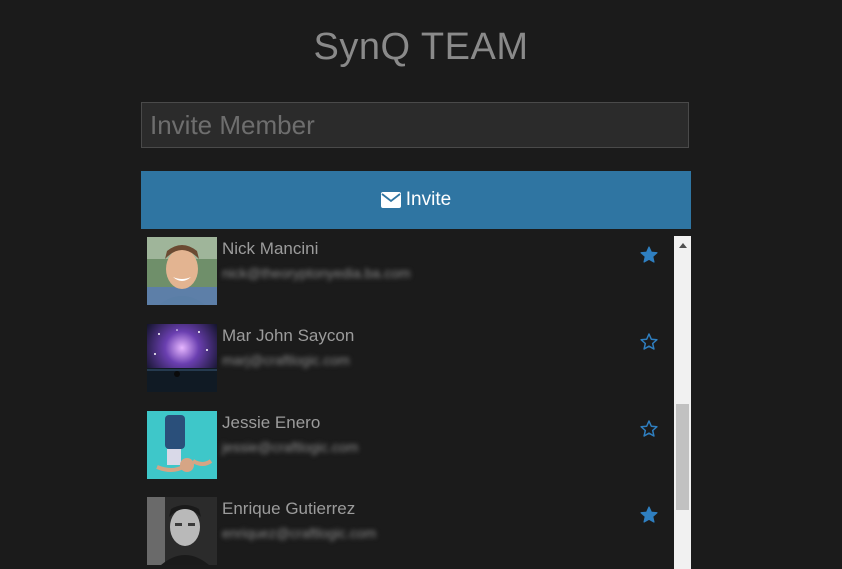  What do you see at coordinates (286, 360) in the screenshot?
I see `member-email: marj@craftlogic.com` at bounding box center [286, 360].